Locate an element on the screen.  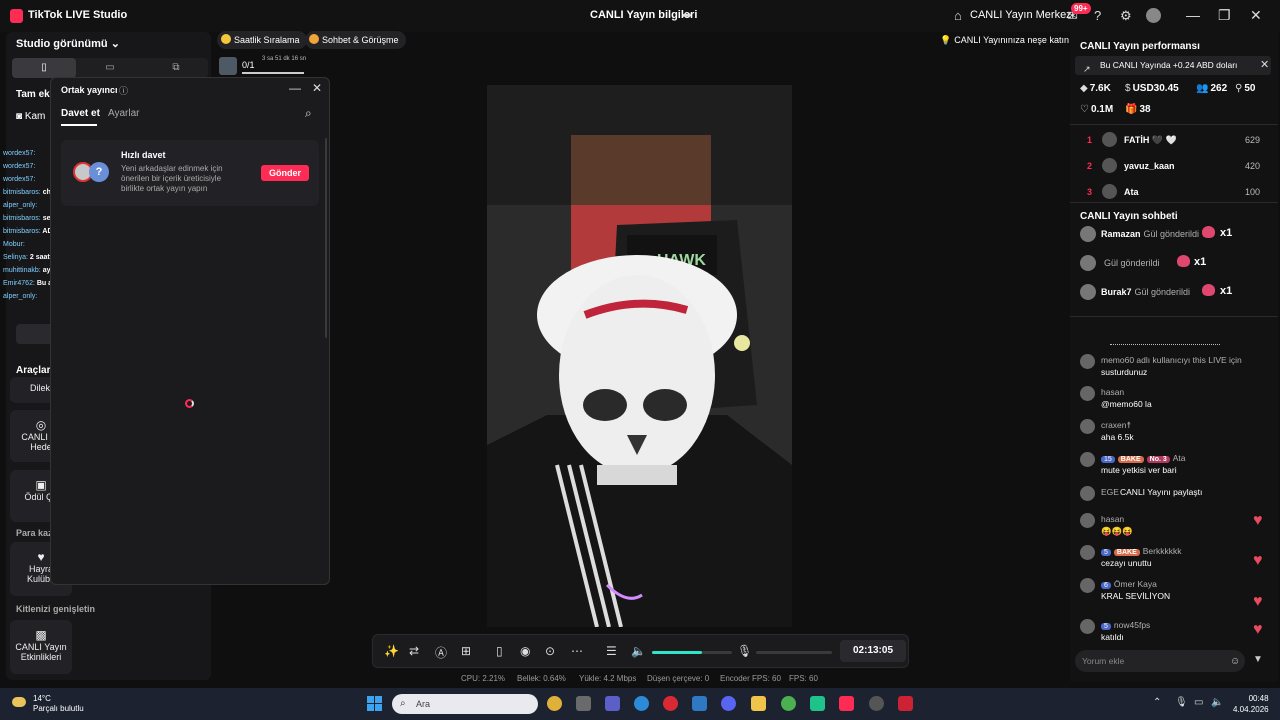
chat-call-chip: Sohbet & Görüşme is located at coordinates (355, 40).